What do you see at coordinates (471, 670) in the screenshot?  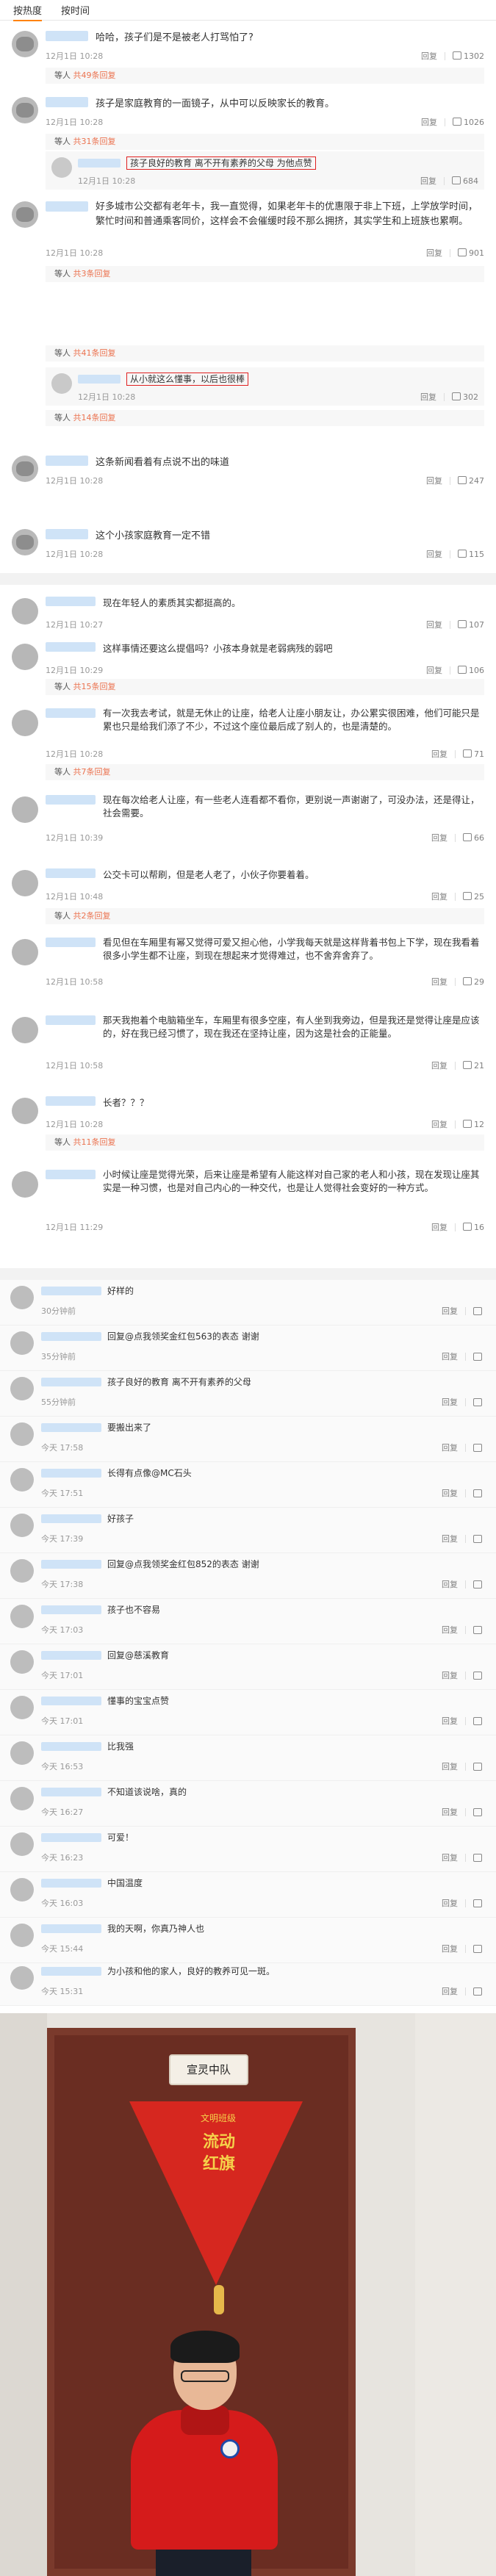 I see `like-button: 106` at bounding box center [471, 670].